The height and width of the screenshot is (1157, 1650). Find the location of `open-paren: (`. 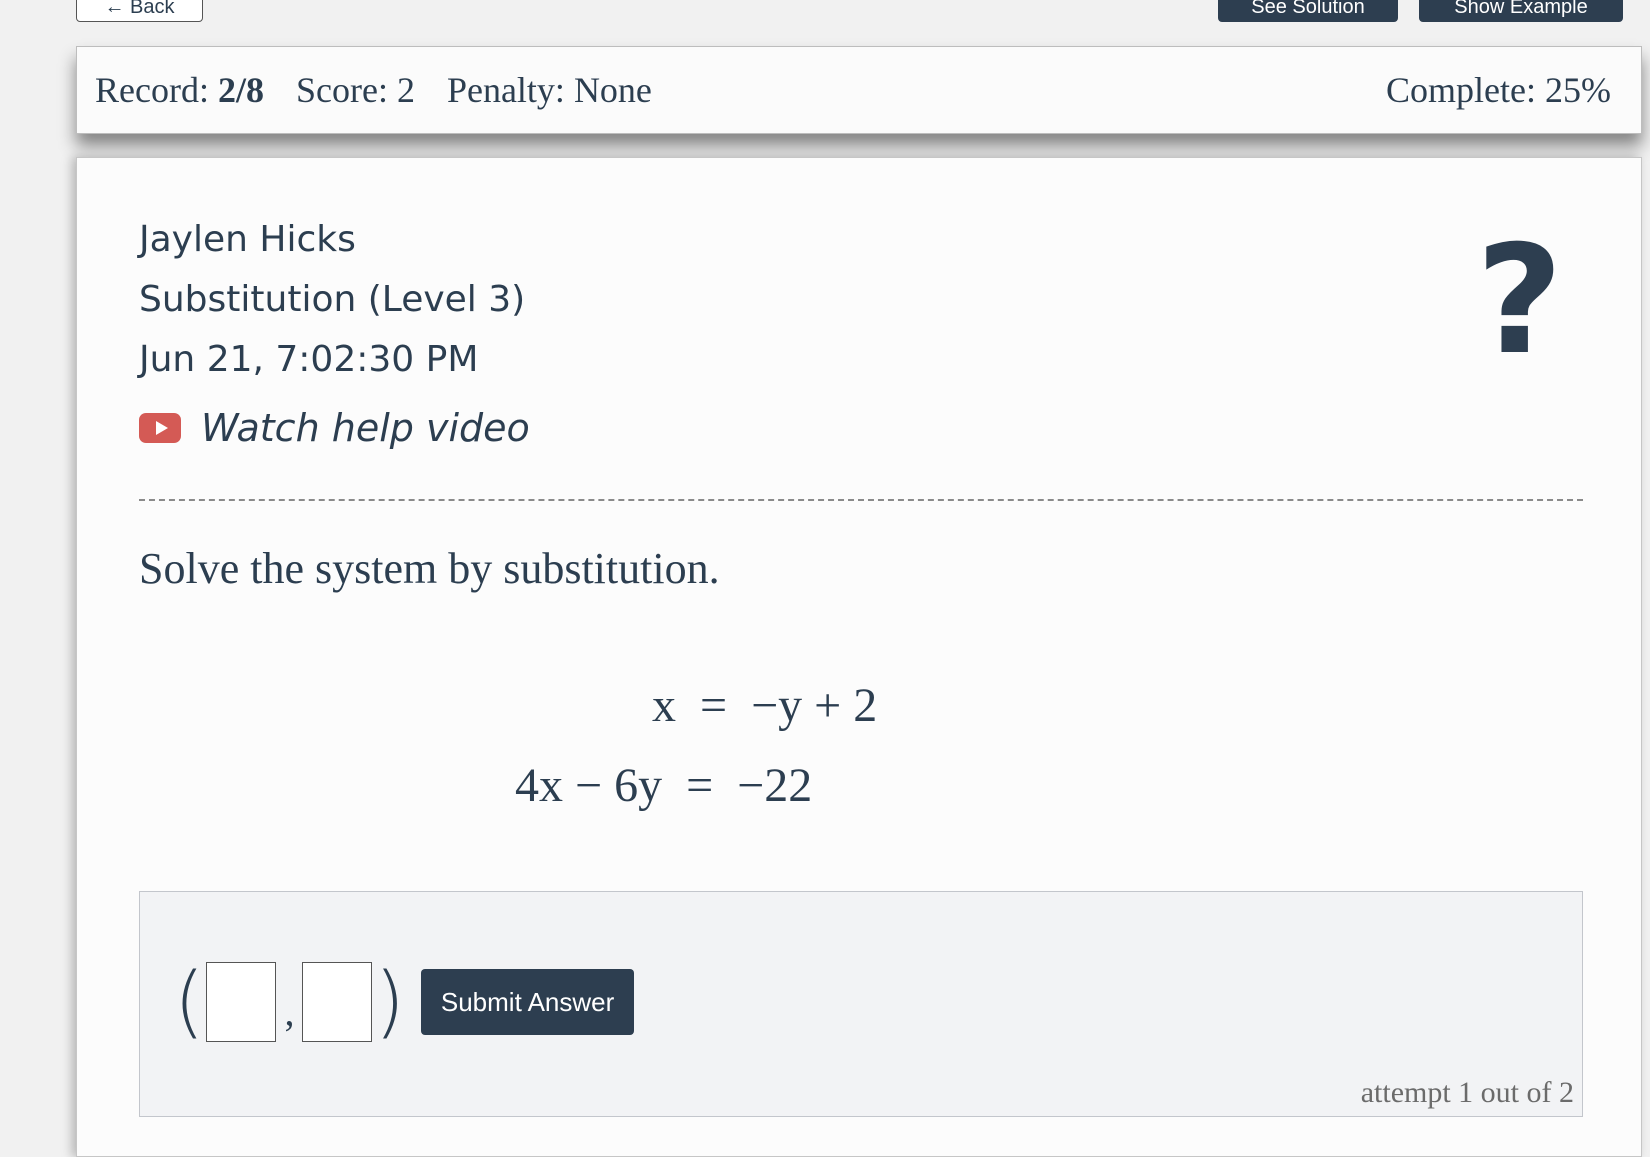

open-paren: ( is located at coordinates (189, 1002).